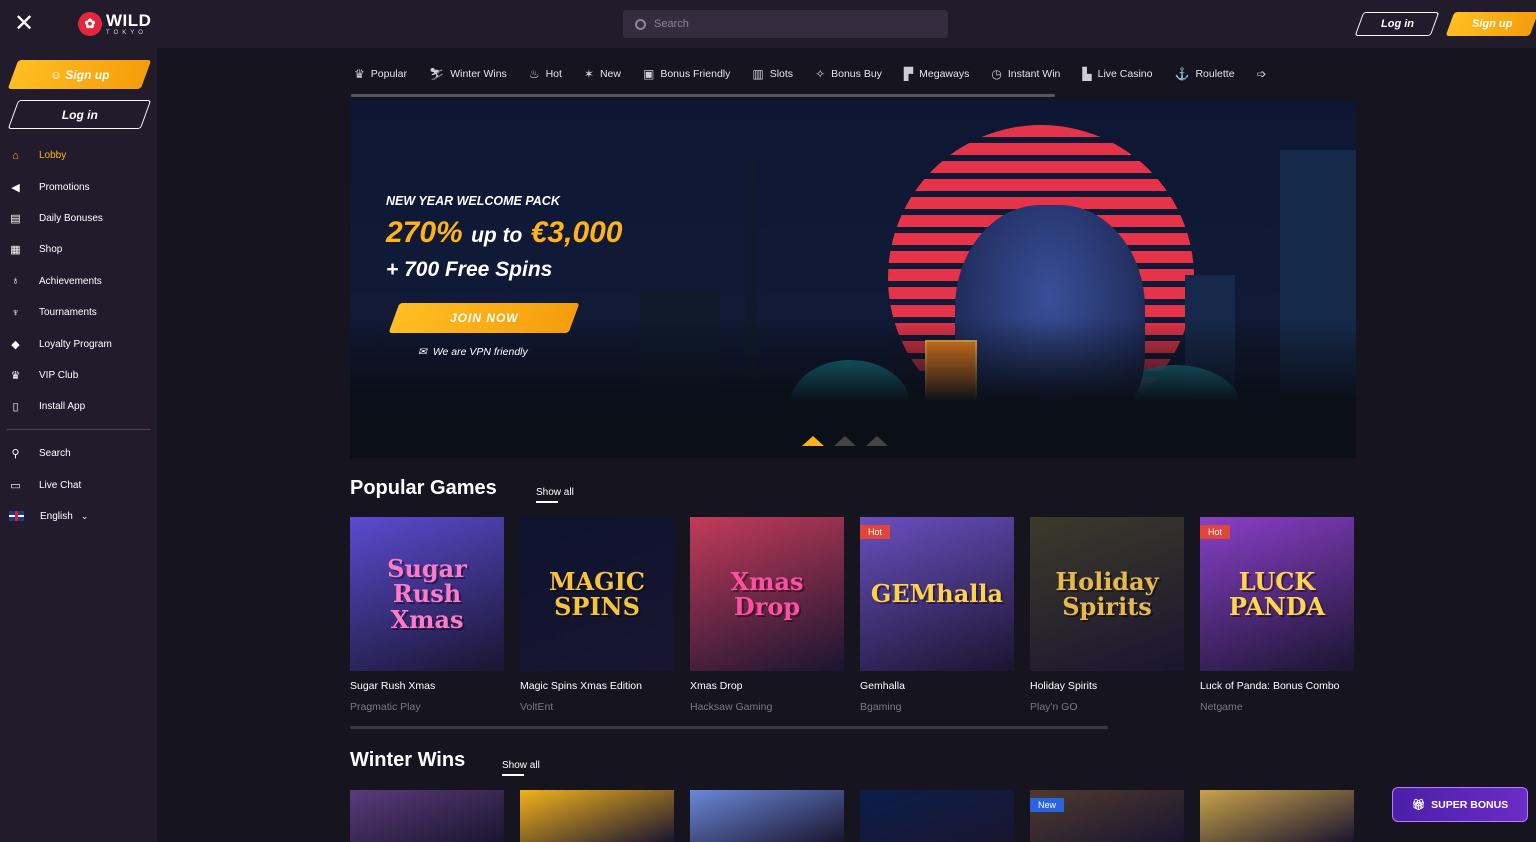 The width and height of the screenshot is (1536, 842). I want to click on sidebar-item-search: ⚲ Search, so click(78, 453).